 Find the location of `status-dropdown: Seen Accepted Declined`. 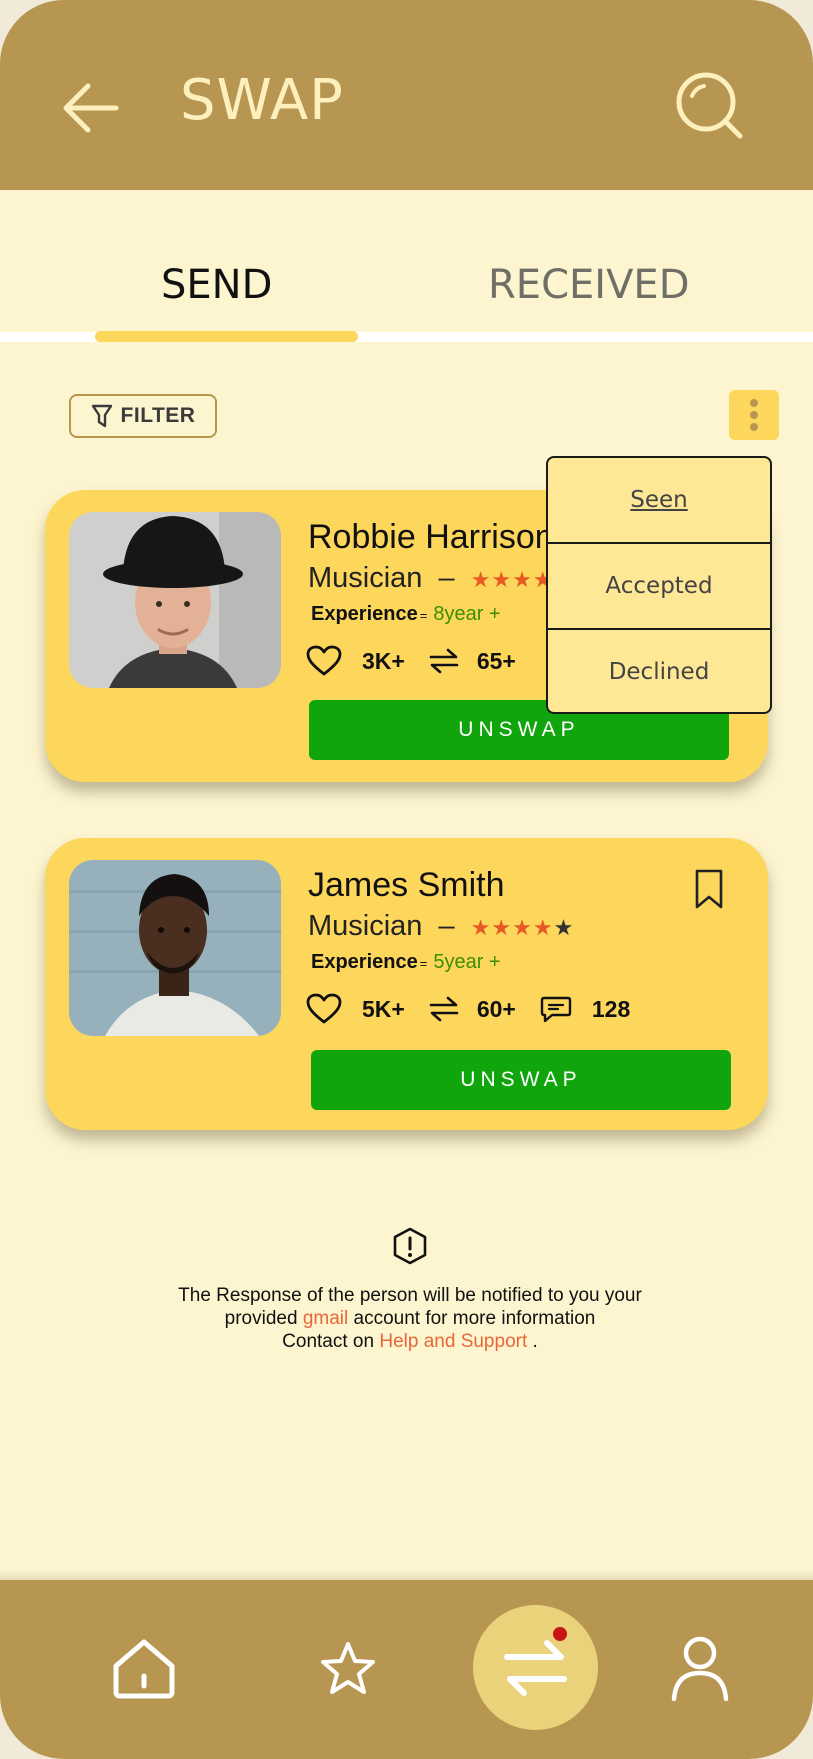

status-dropdown: Seen Accepted Declined is located at coordinates (659, 585).